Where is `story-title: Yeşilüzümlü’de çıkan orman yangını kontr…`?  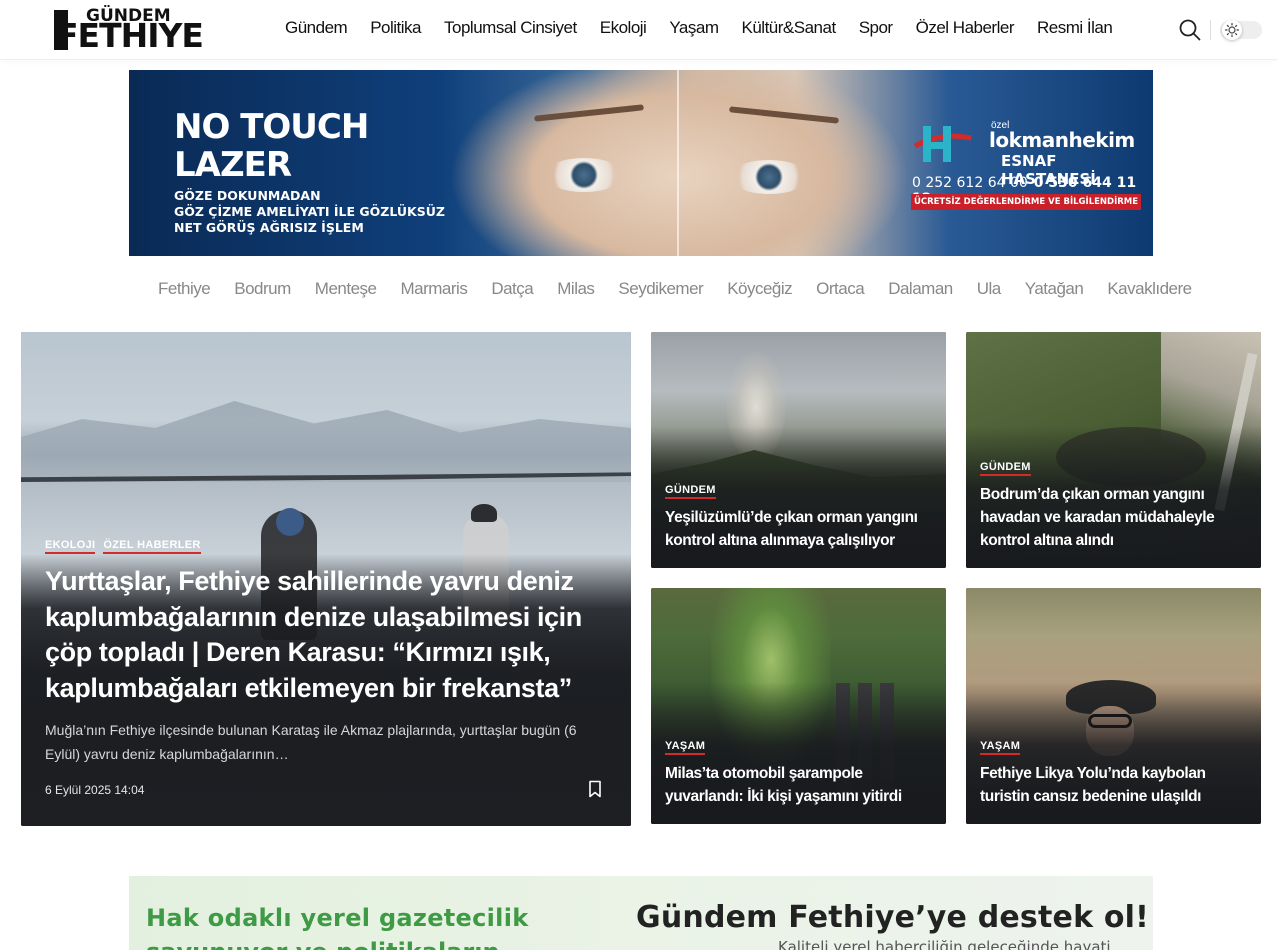
story-title: Yeşilüzümlü’de çıkan orman yangını kontr… is located at coordinates (800, 529).